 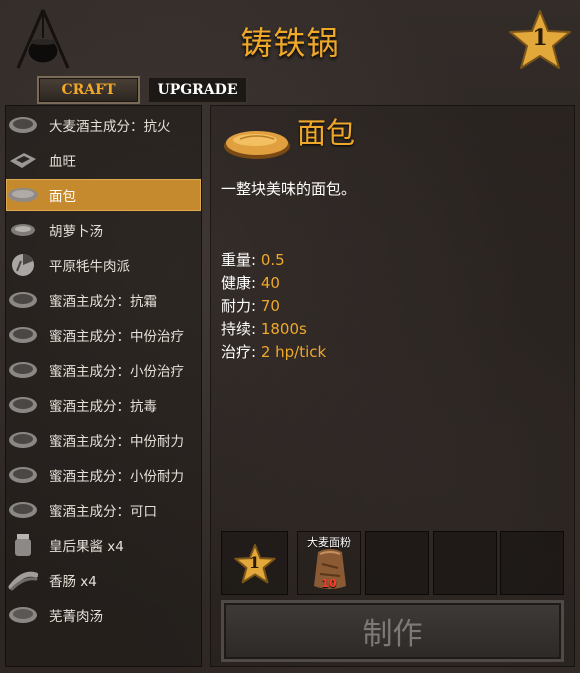 I want to click on tab-upgrade: UPGRADE, so click(x=197, y=90).